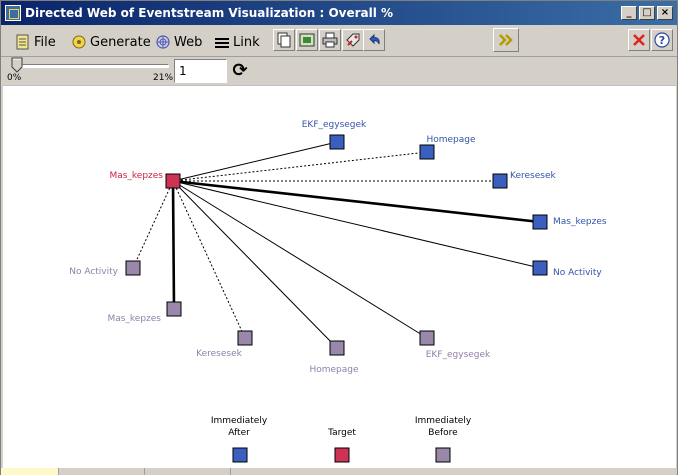 The height and width of the screenshot is (475, 678). Describe the element at coordinates (93, 272) in the screenshot. I see `node-label-before: No Activity` at that location.